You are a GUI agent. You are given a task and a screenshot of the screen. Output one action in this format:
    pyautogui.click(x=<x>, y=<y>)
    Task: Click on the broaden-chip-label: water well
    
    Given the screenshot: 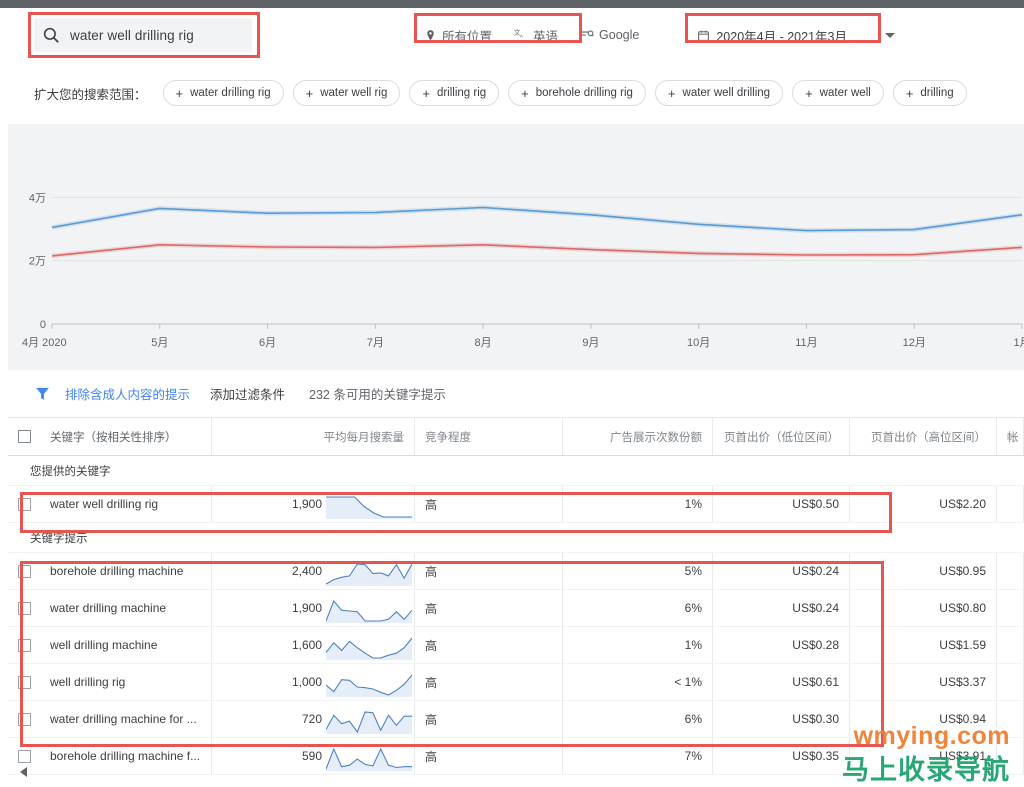 What is the action you would take?
    pyautogui.click(x=845, y=93)
    